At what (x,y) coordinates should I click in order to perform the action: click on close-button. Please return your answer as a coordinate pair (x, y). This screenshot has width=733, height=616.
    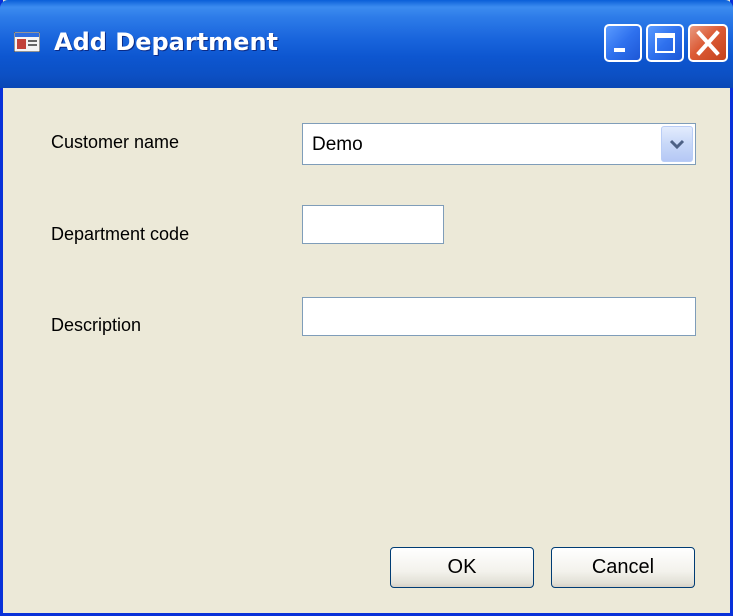
    Looking at the image, I should click on (708, 43).